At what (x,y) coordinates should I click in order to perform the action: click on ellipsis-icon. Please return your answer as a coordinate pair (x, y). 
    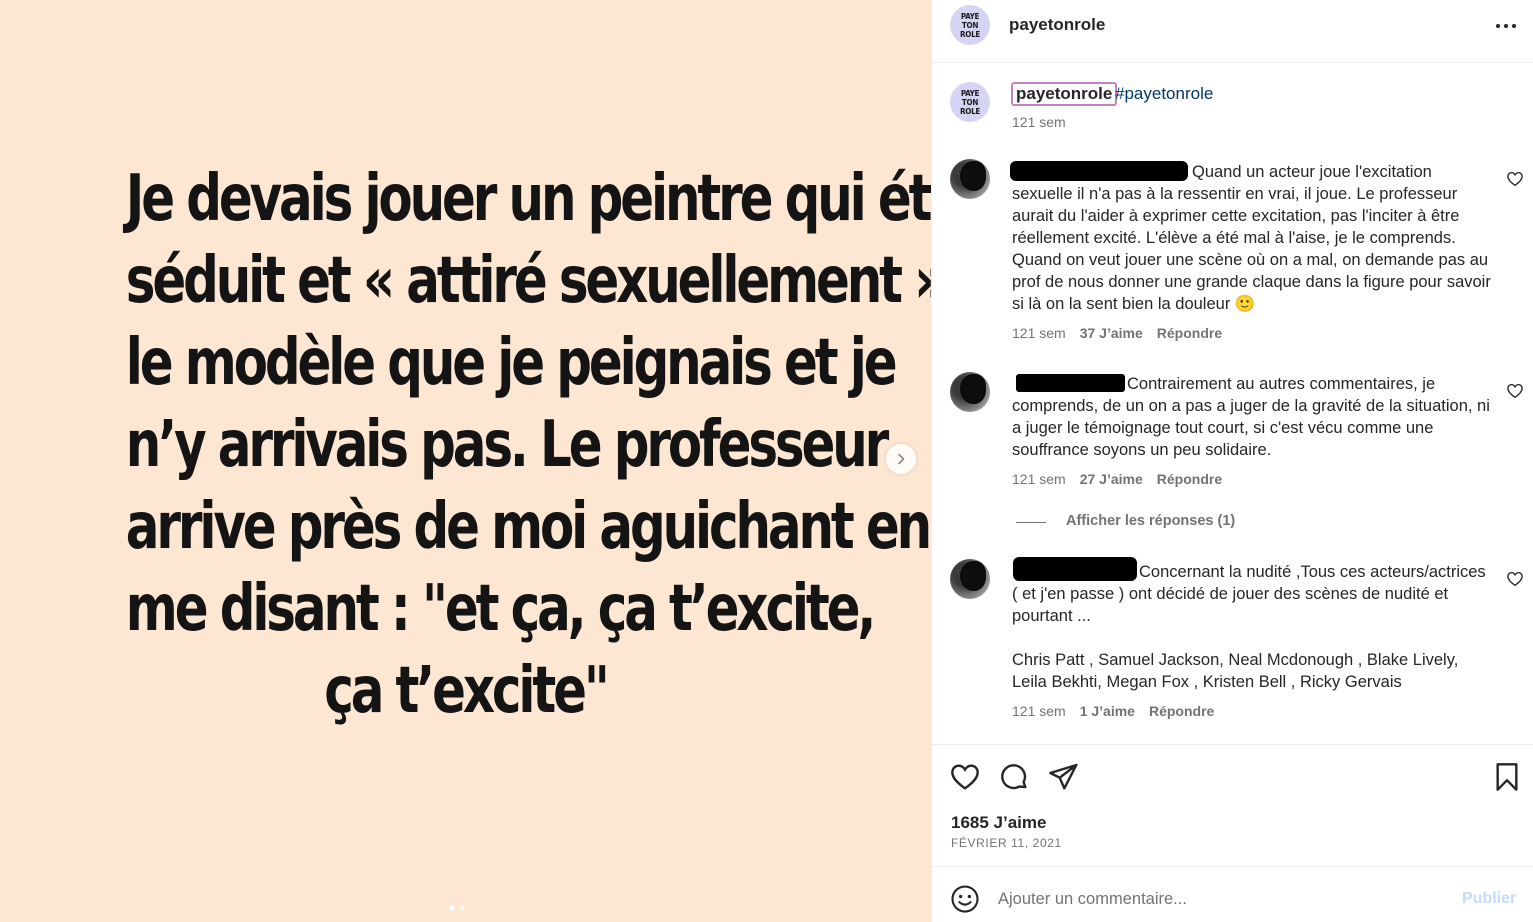
    Looking at the image, I should click on (1506, 26).